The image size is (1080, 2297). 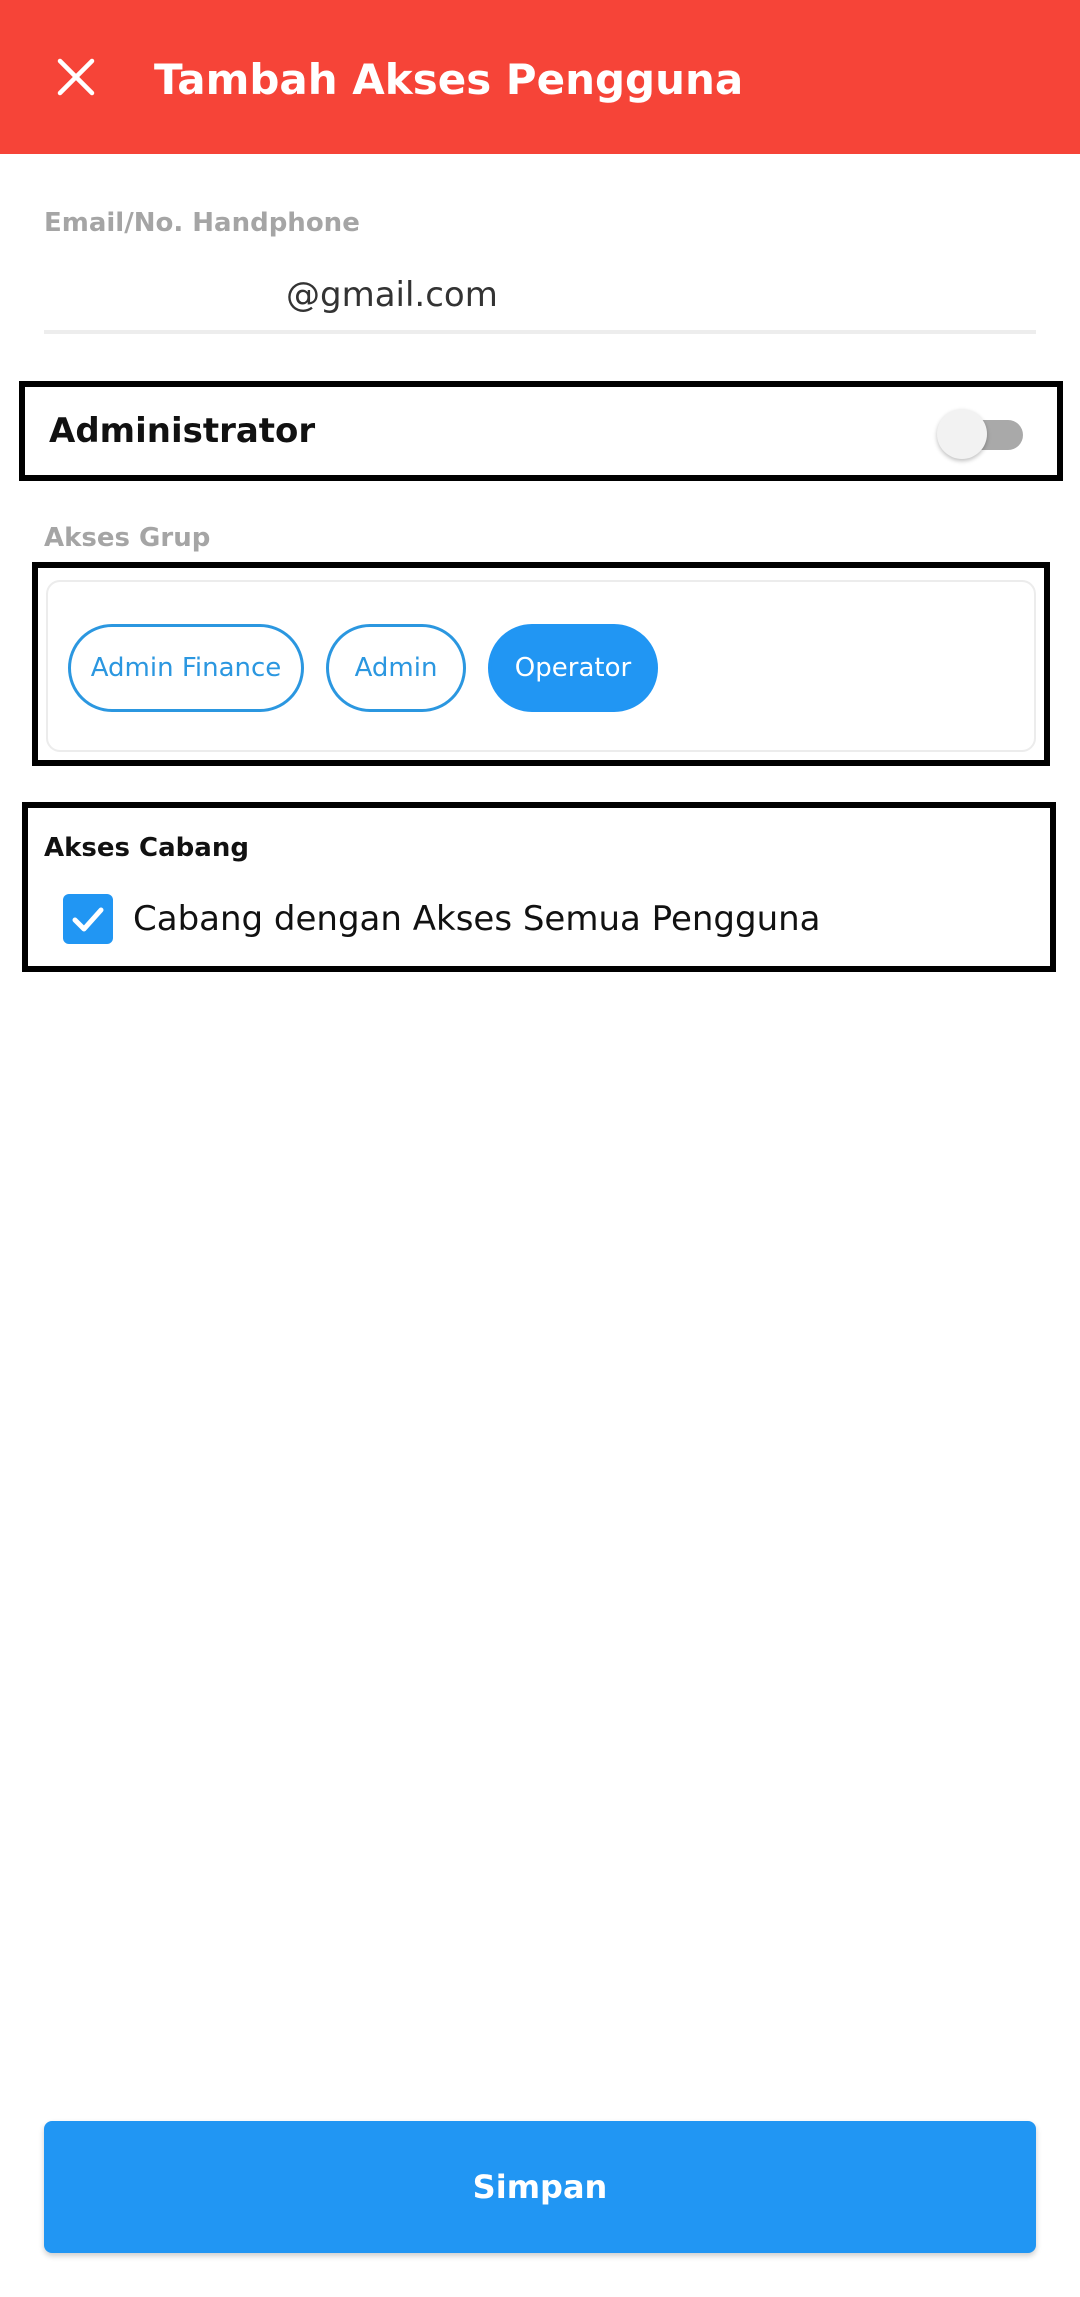 I want to click on toggle-knob, so click(x=962, y=434).